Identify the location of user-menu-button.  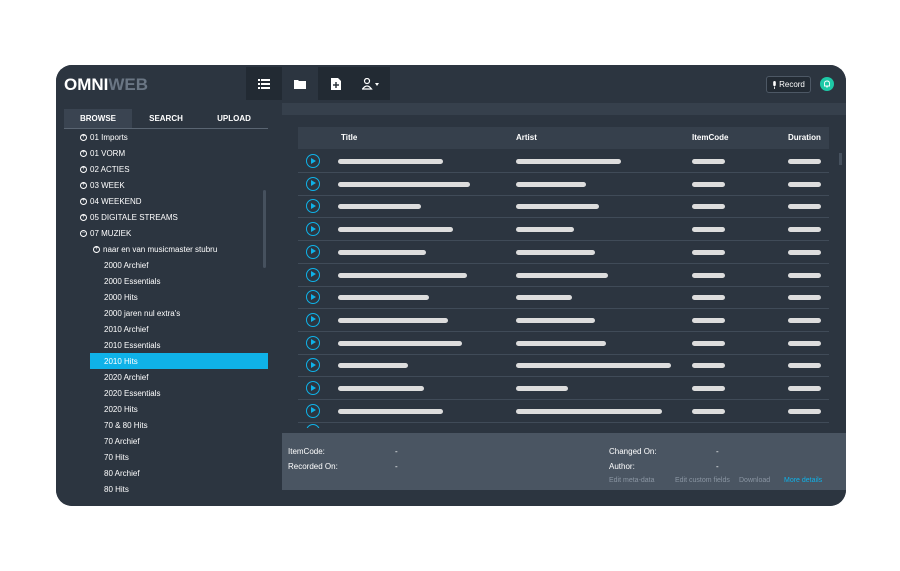
(372, 83).